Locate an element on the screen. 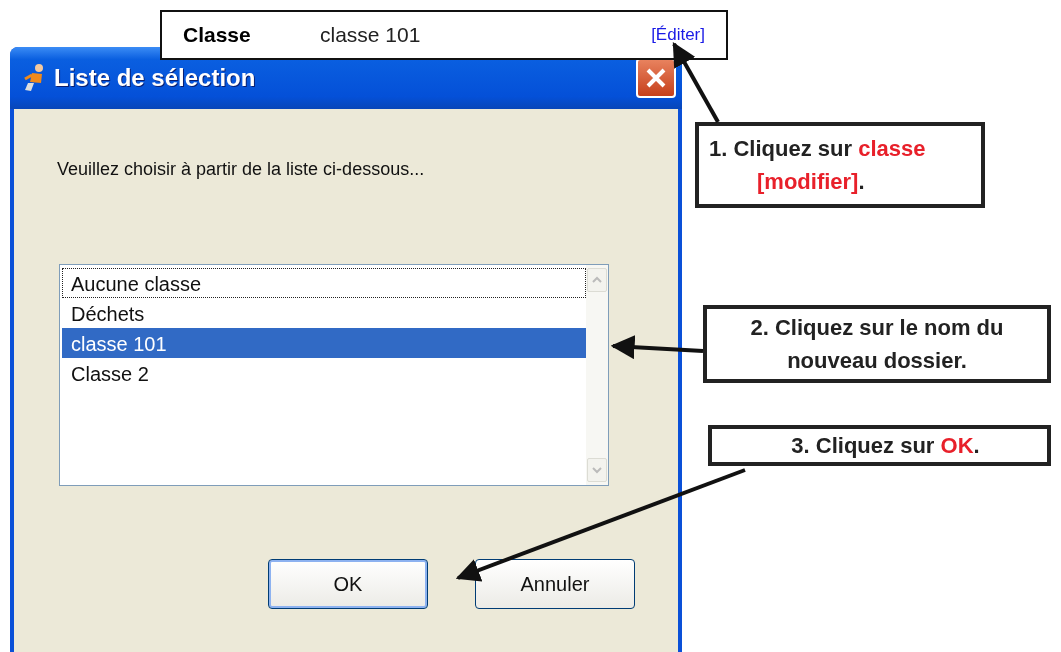 This screenshot has width=1061, height=652. callout-text: 3. Cliquez sur OK. is located at coordinates (885, 446).